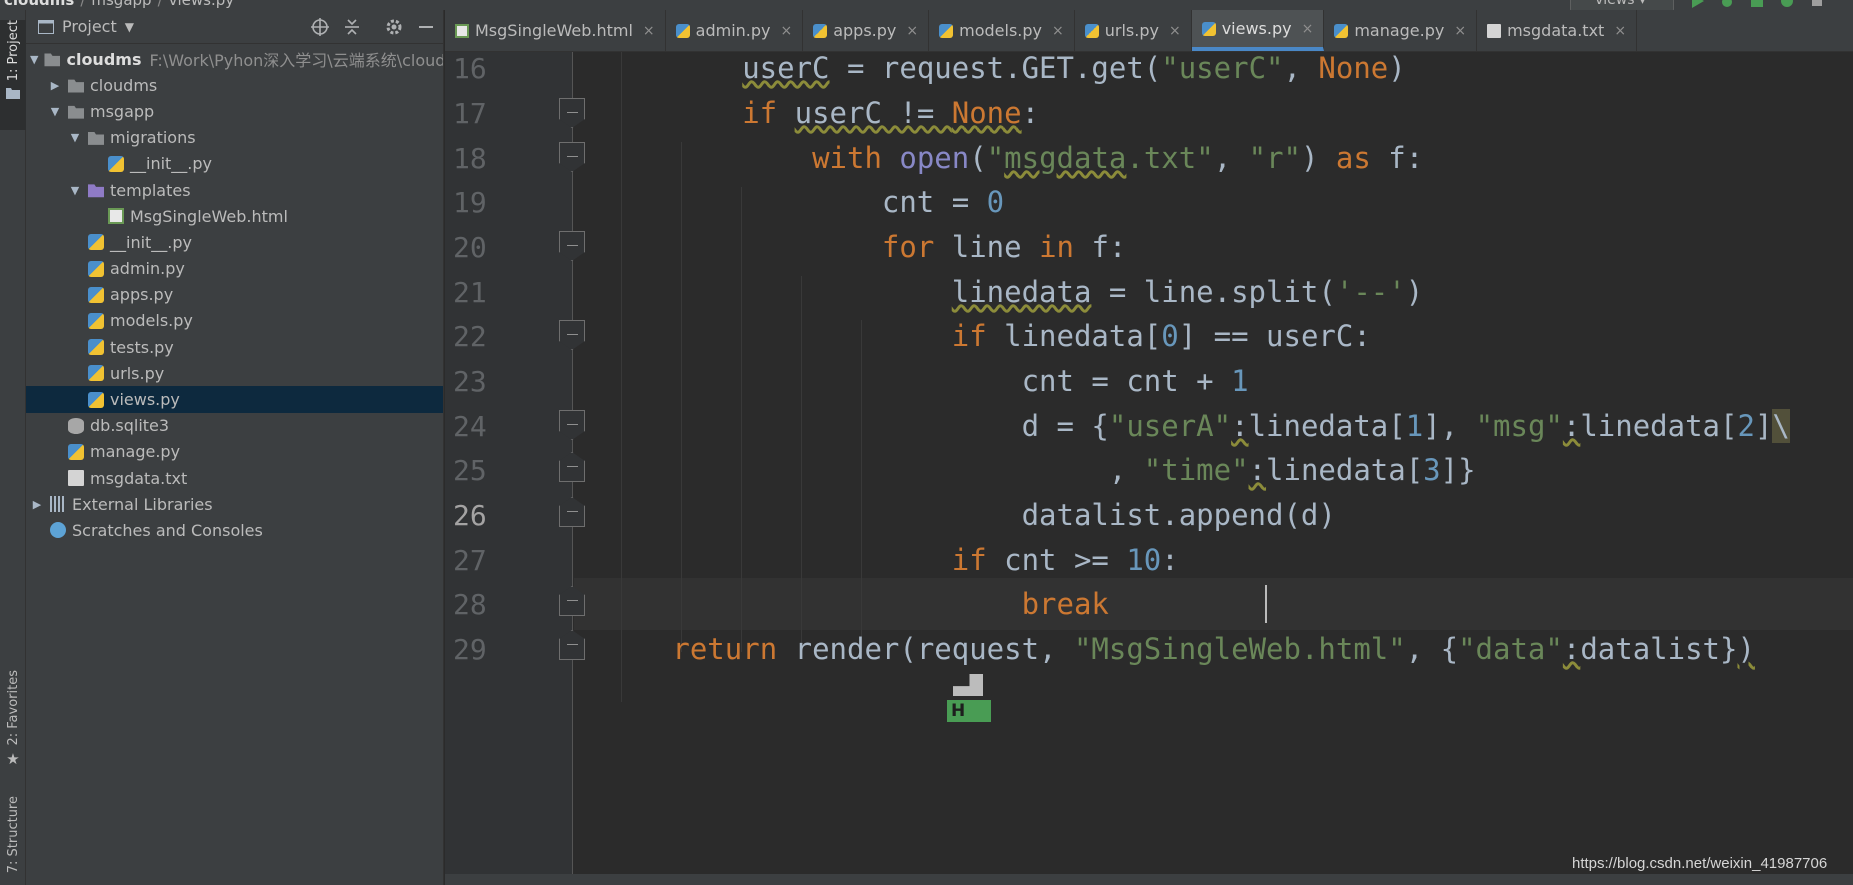 This screenshot has height=885, width=1853. I want to click on breadcrumb-project: cloudms, so click(39, 4).